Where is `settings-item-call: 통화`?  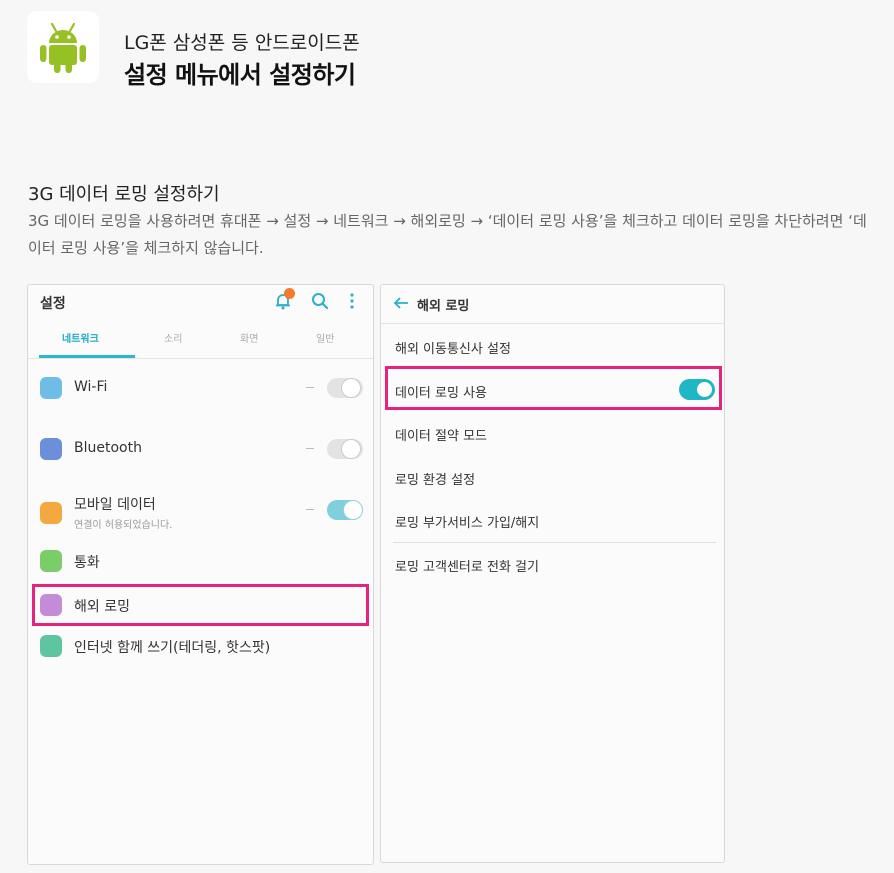
settings-item-call: 통화 is located at coordinates (200, 561).